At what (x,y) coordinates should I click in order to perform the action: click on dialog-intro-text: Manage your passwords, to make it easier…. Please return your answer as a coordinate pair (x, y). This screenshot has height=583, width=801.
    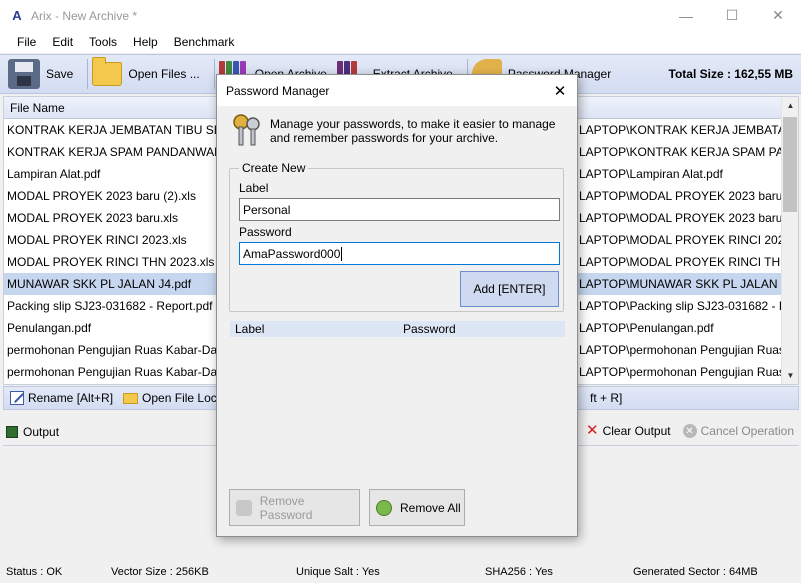
    Looking at the image, I should click on (413, 131).